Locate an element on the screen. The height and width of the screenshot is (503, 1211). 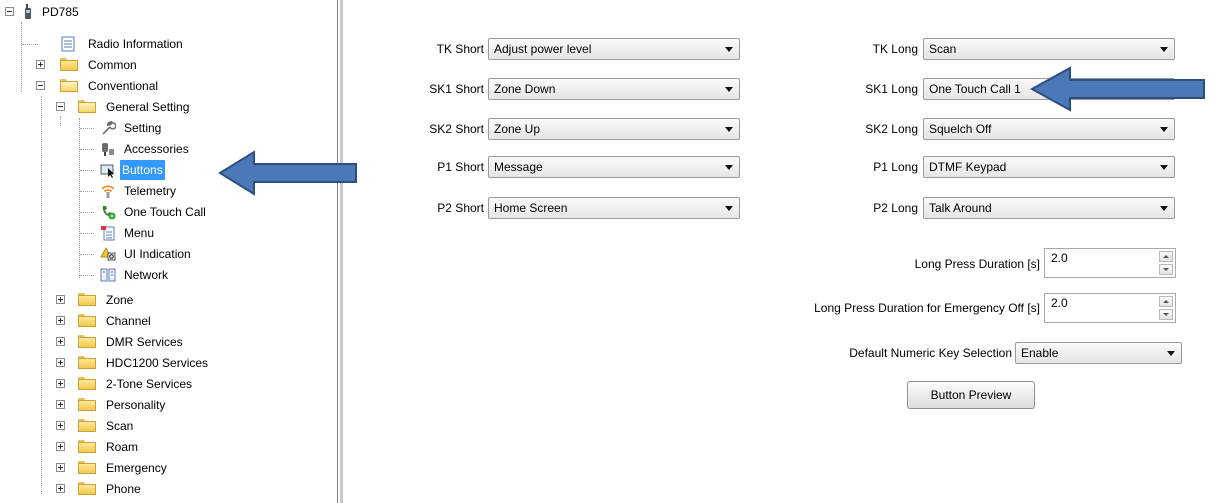
tree-item-one-touch-call: One Touch Call is located at coordinates (165, 212).